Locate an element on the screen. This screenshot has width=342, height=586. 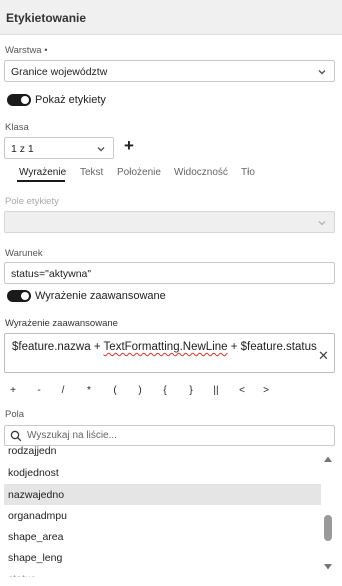
operator-open-paren-button: ( is located at coordinates (115, 390).